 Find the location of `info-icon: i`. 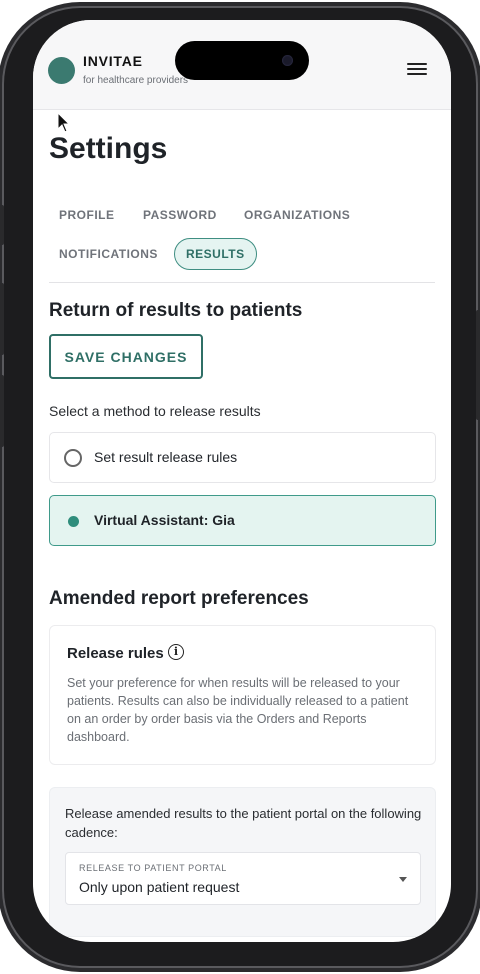

info-icon: i is located at coordinates (176, 652).